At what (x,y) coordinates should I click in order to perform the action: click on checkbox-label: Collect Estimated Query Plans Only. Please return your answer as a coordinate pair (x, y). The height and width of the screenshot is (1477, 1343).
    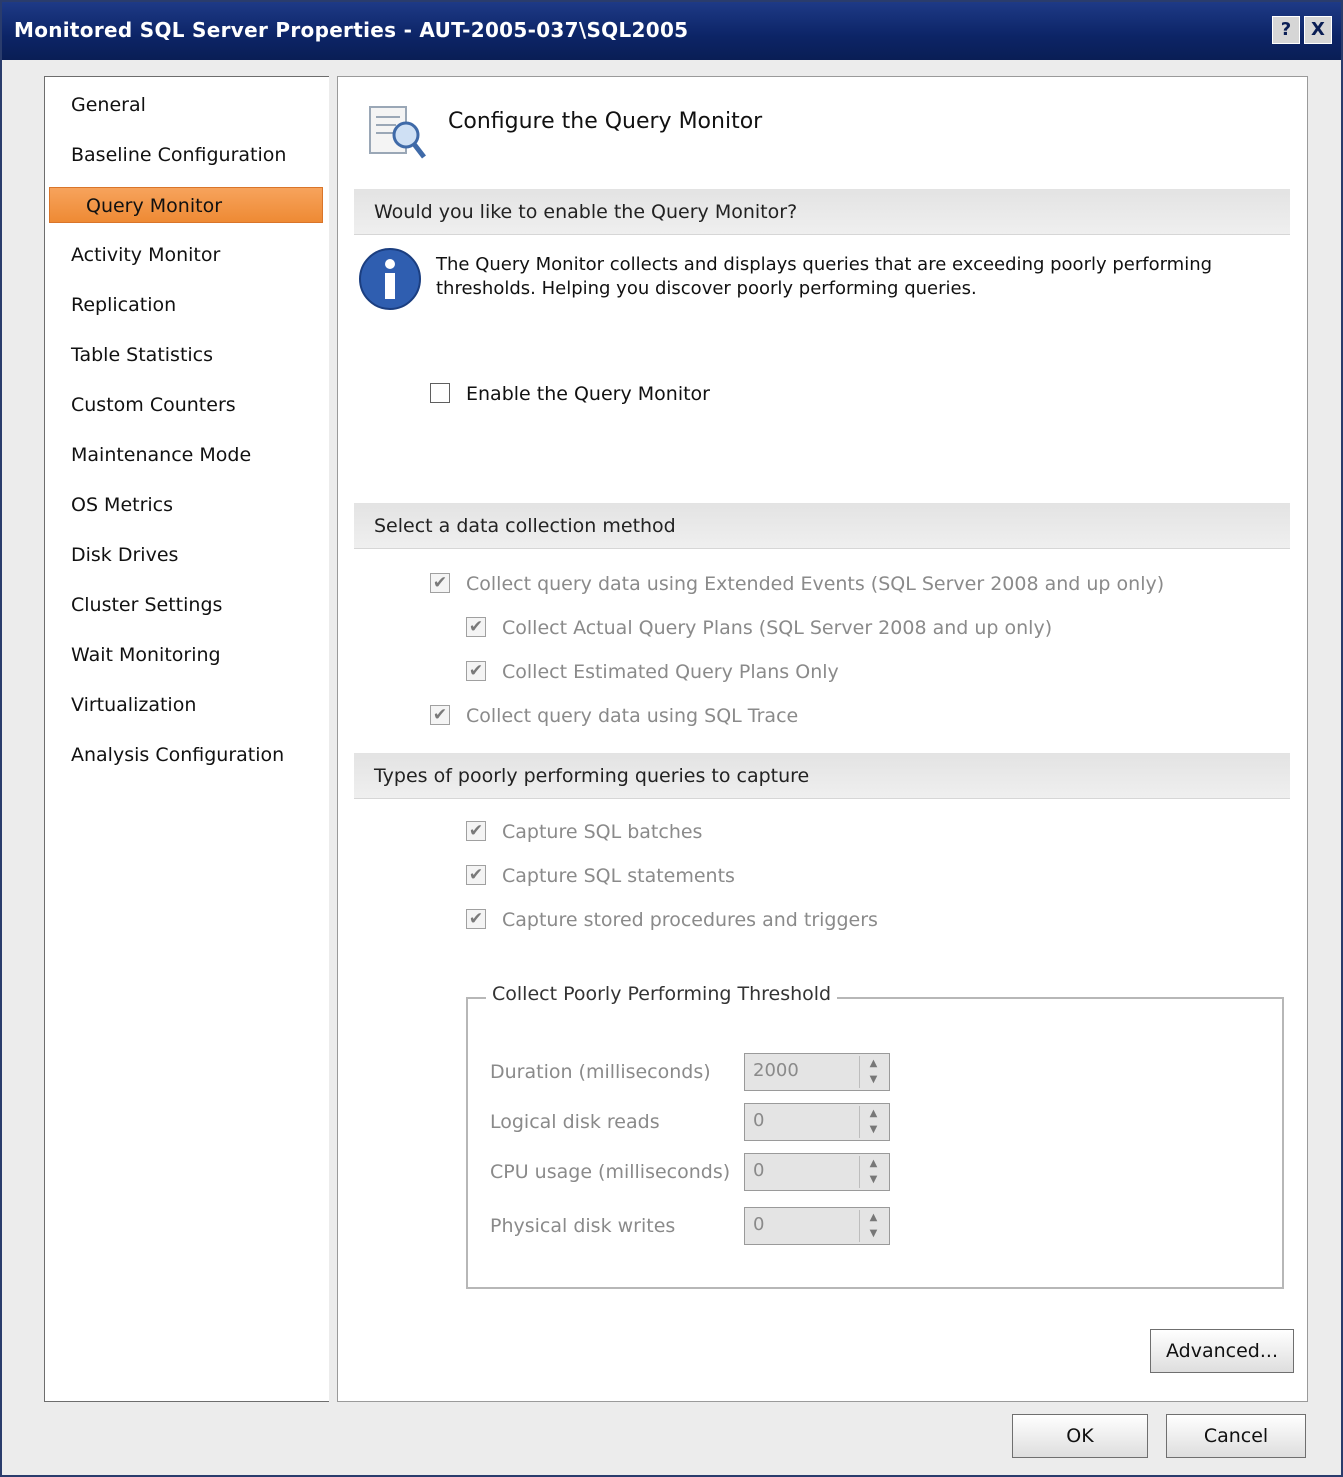
    Looking at the image, I should click on (670, 672).